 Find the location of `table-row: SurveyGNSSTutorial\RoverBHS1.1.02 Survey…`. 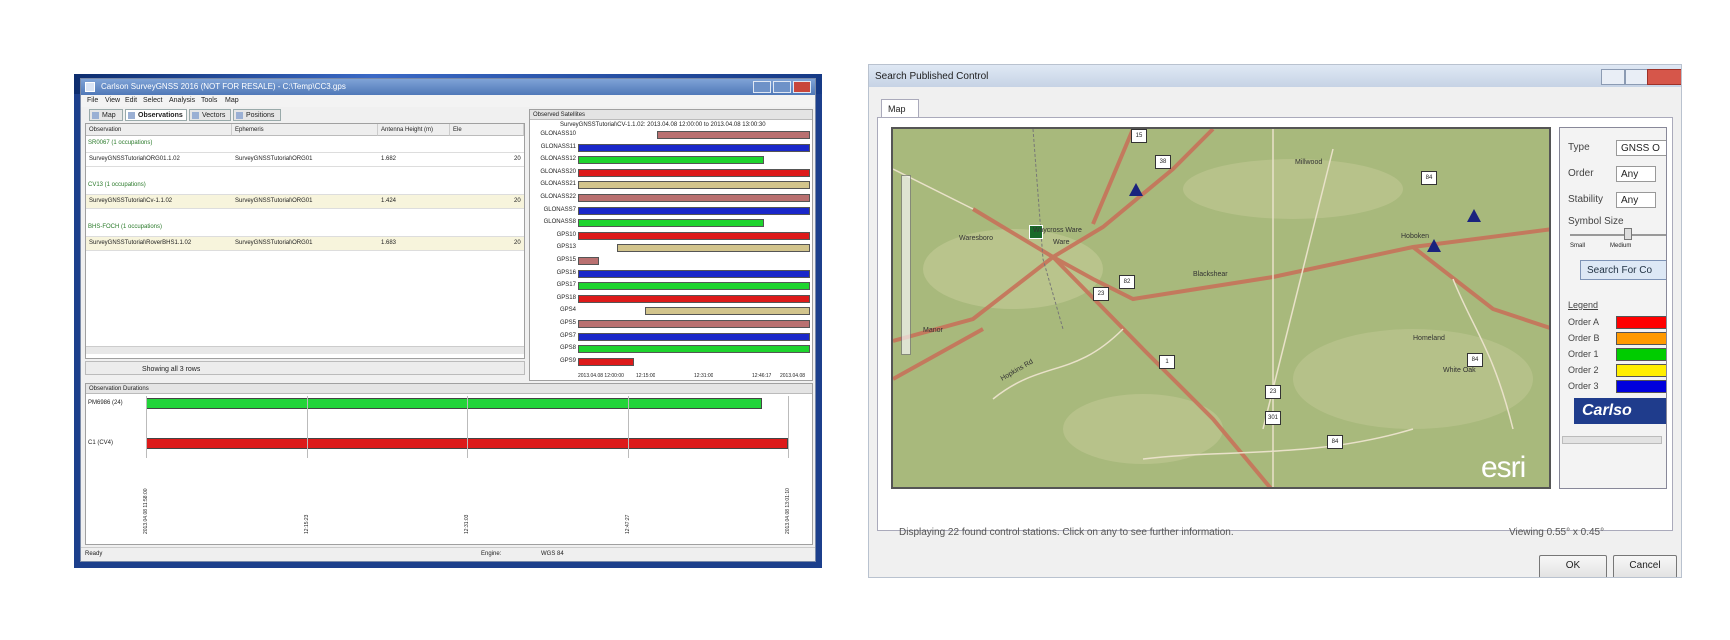

table-row: SurveyGNSSTutorial\RoverBHS1.1.02 Survey… is located at coordinates (305, 243).